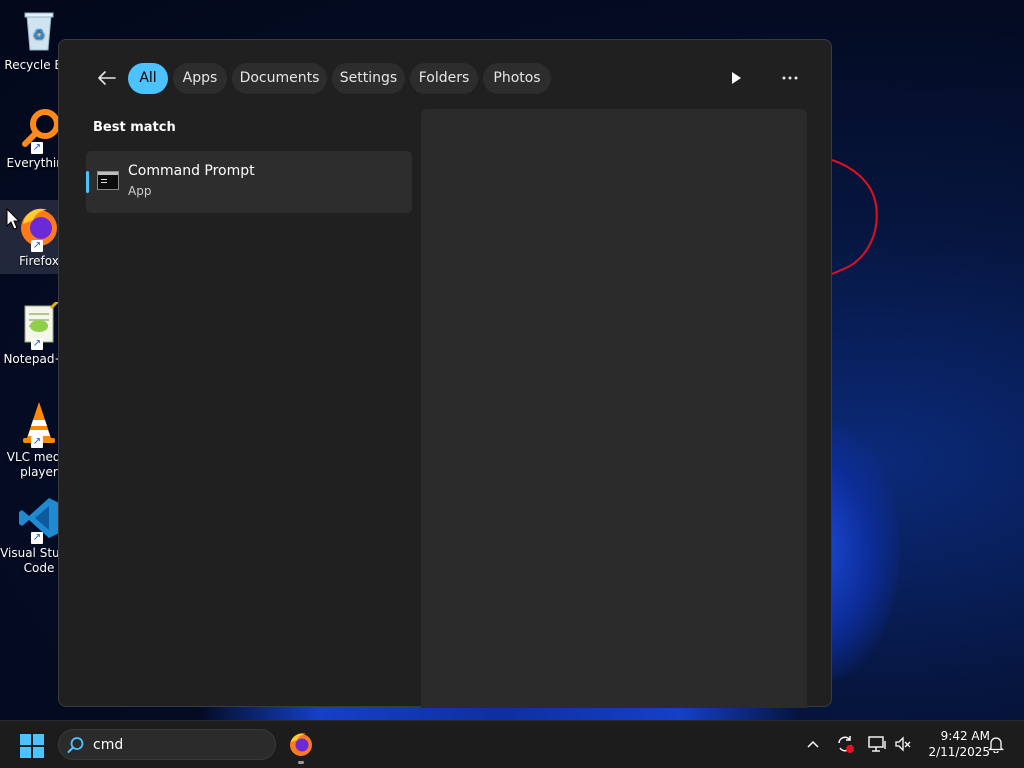 This screenshot has height=768, width=1024. I want to click on result-title: Command Prompt, so click(191, 171).